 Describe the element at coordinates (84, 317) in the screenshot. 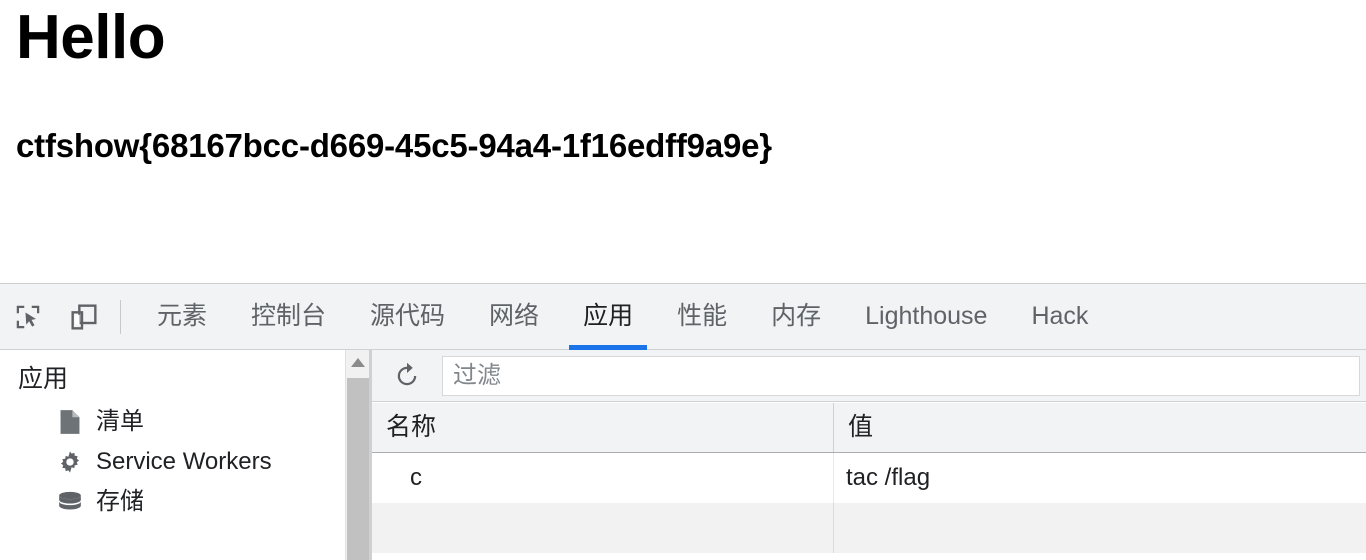

I see `device-toolbar-icon` at that location.